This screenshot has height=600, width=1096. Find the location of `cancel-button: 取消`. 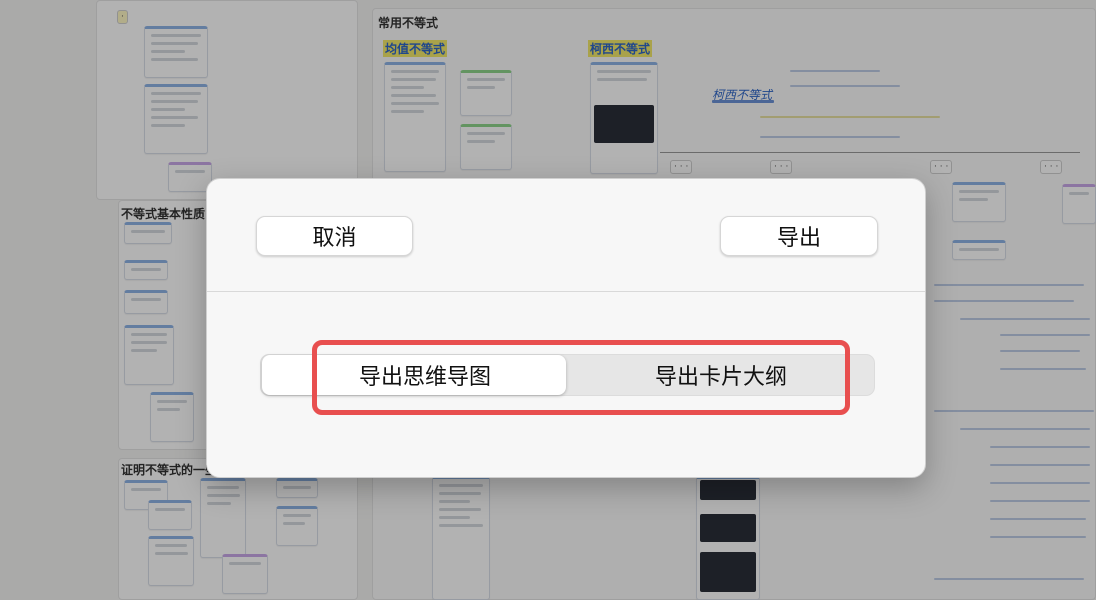

cancel-button: 取消 is located at coordinates (334, 236).